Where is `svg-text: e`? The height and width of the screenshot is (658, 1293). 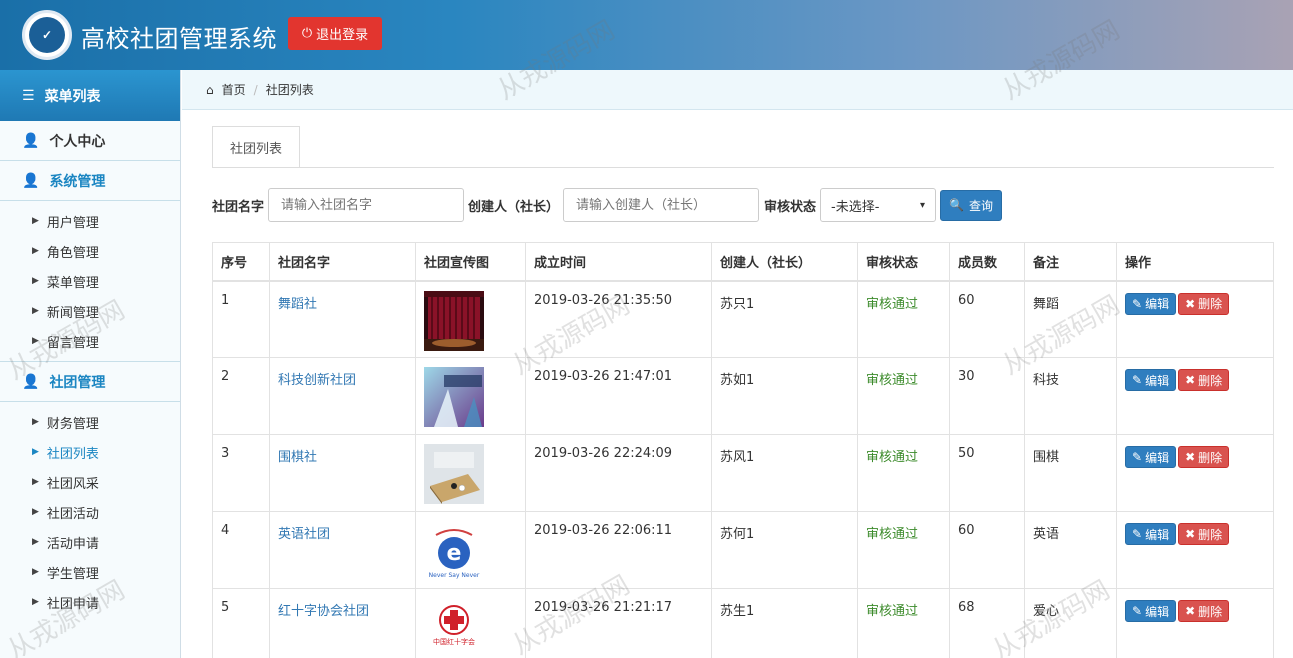
svg-text: e is located at coordinates (454, 553).